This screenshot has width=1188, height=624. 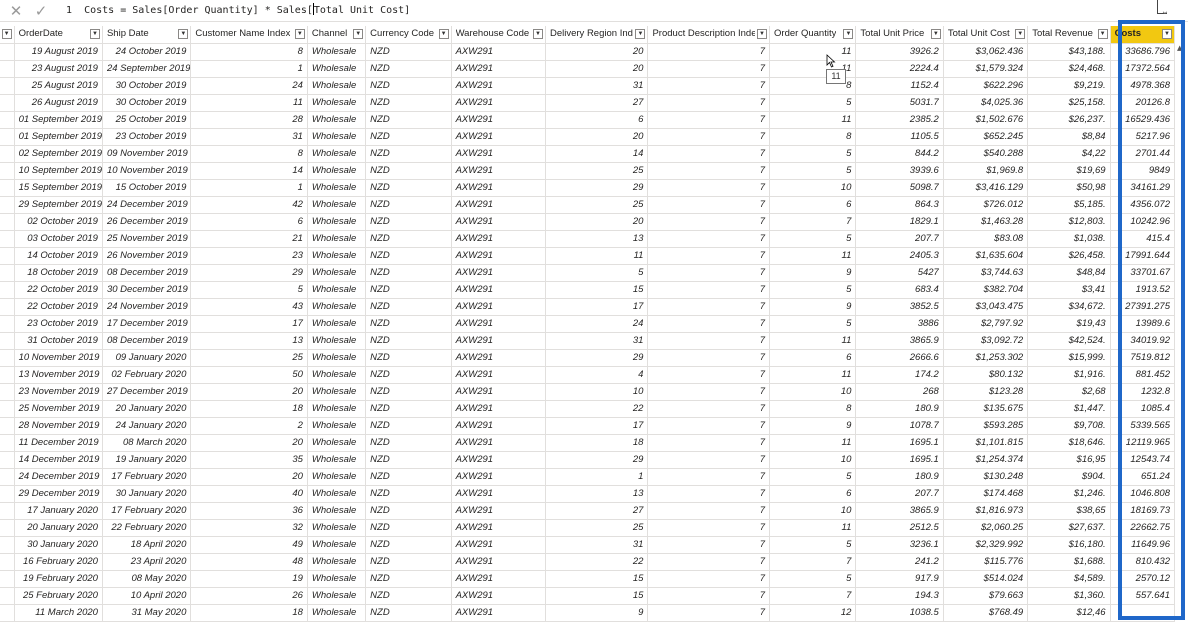 What do you see at coordinates (1142, 545) in the screenshot?
I see `table-cell: 11649.96` at bounding box center [1142, 545].